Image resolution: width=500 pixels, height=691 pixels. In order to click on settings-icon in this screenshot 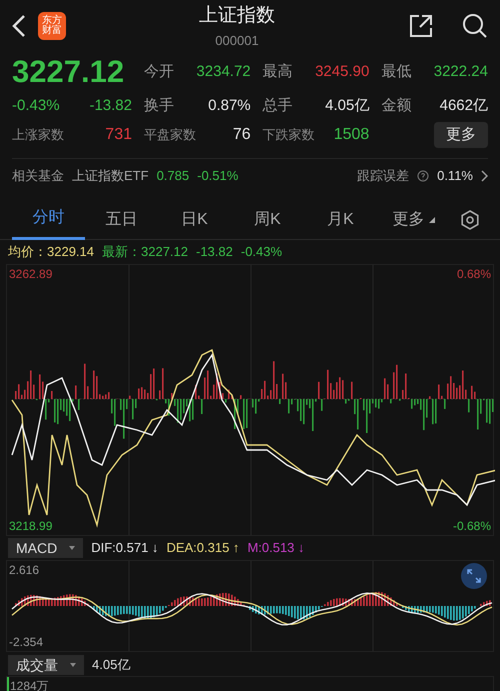, I will do `click(470, 220)`.